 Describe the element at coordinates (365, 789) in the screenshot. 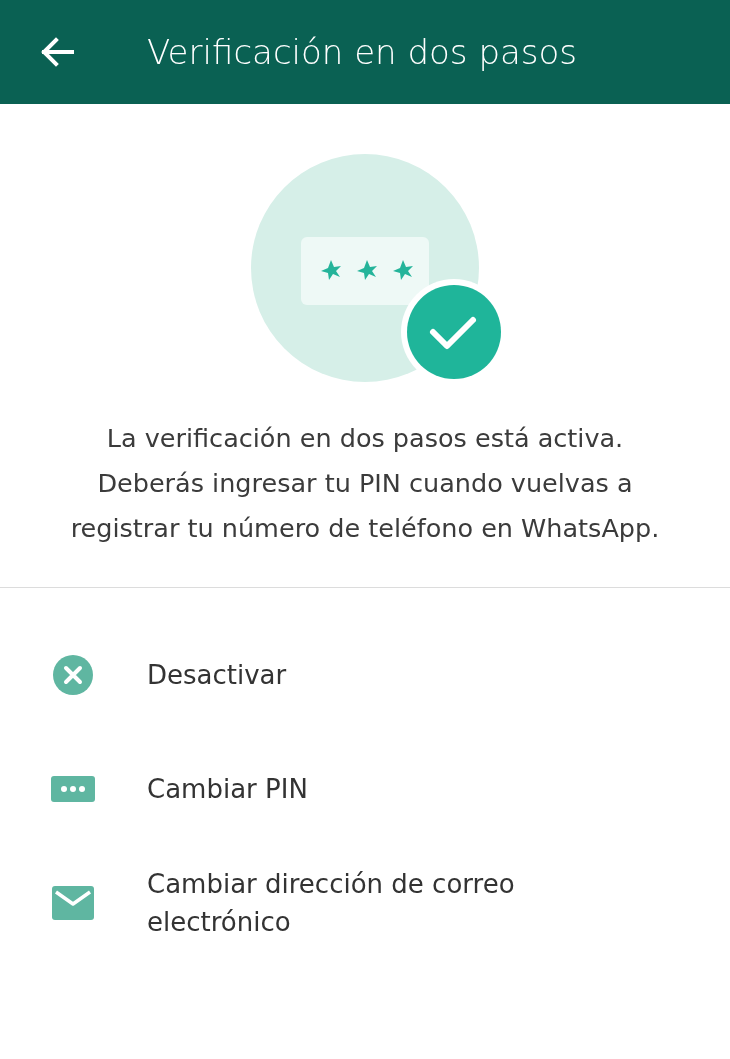

I see `option-item: Cambiar PIN` at that location.